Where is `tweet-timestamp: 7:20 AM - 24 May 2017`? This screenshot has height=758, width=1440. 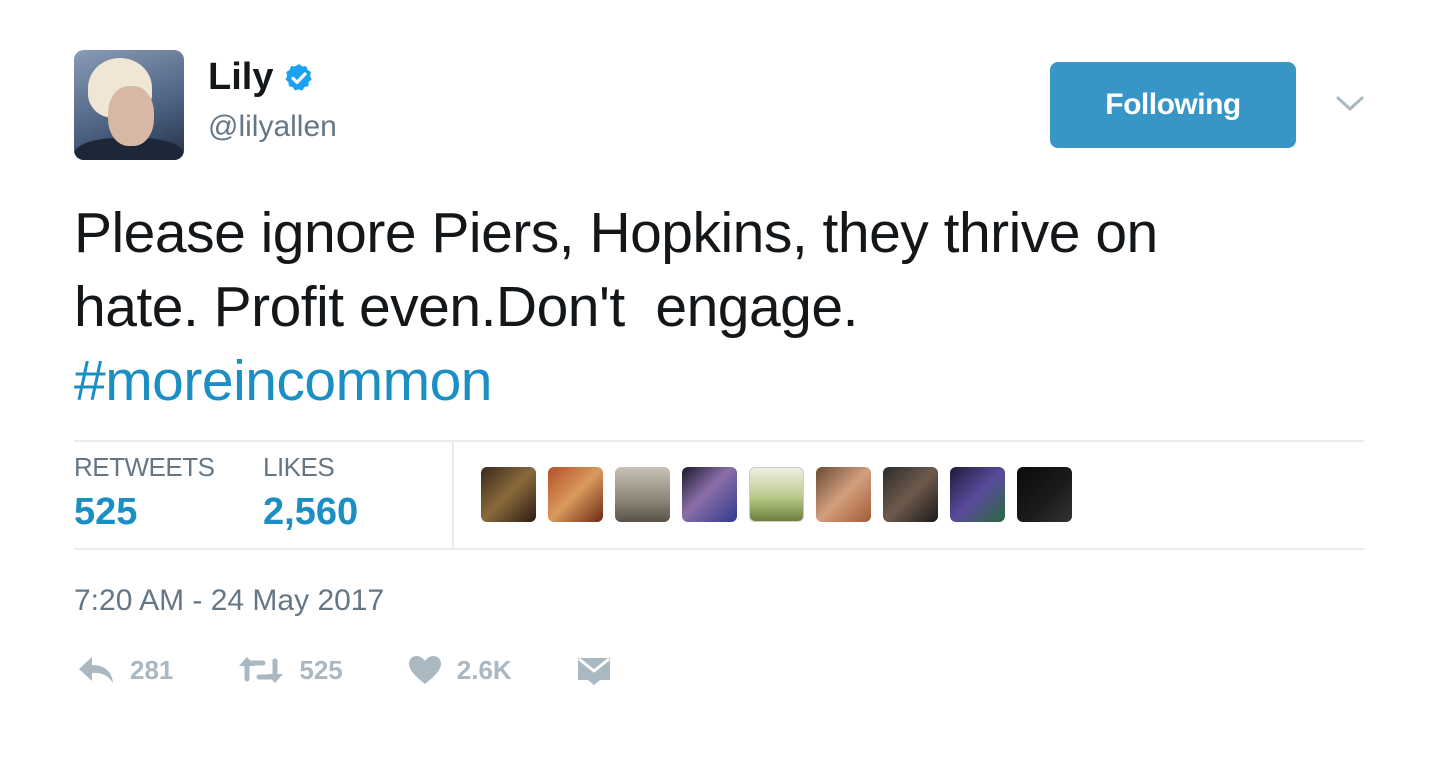 tweet-timestamp: 7:20 AM - 24 May 2017 is located at coordinates (229, 601).